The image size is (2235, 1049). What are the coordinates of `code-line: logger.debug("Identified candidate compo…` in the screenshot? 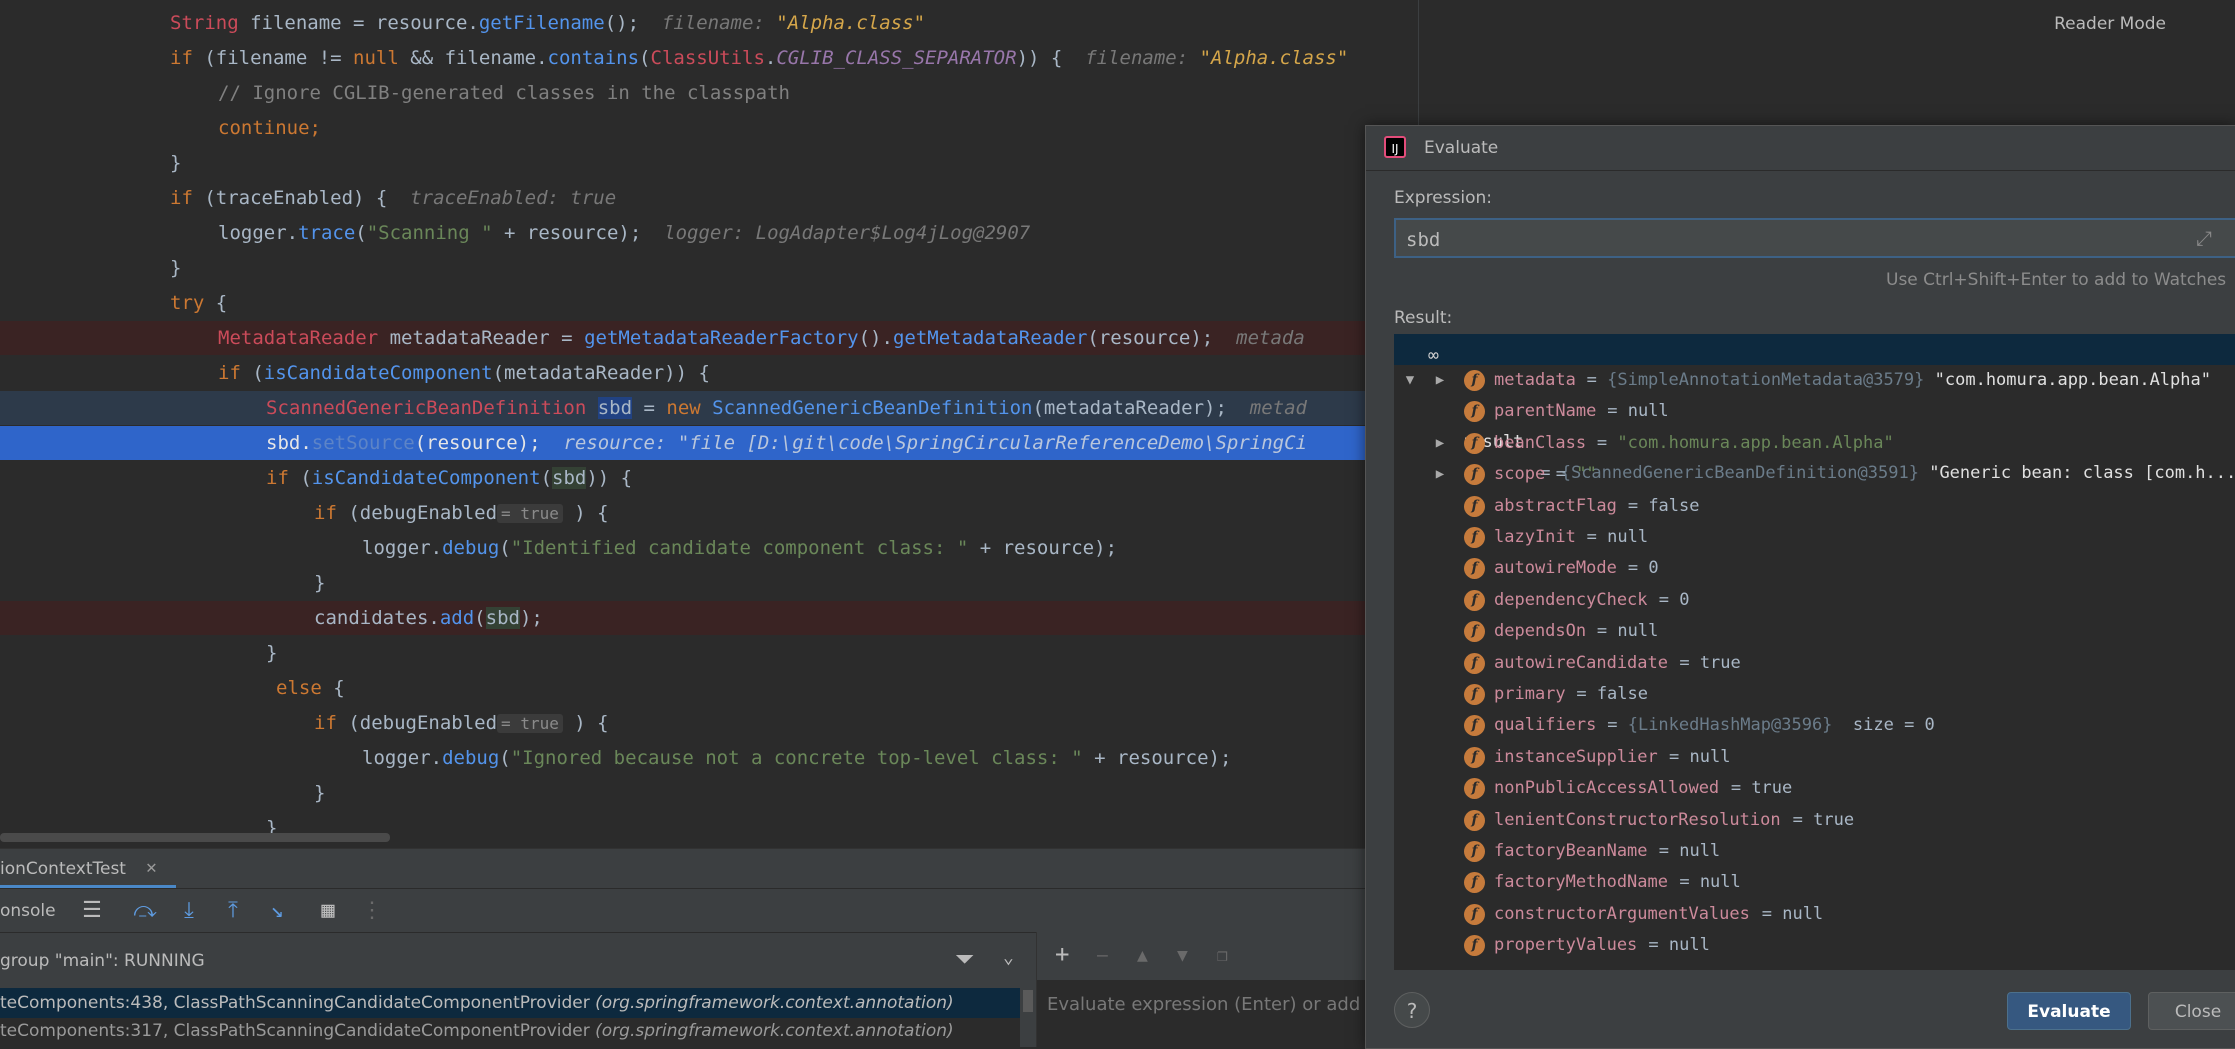 It's located at (709, 548).